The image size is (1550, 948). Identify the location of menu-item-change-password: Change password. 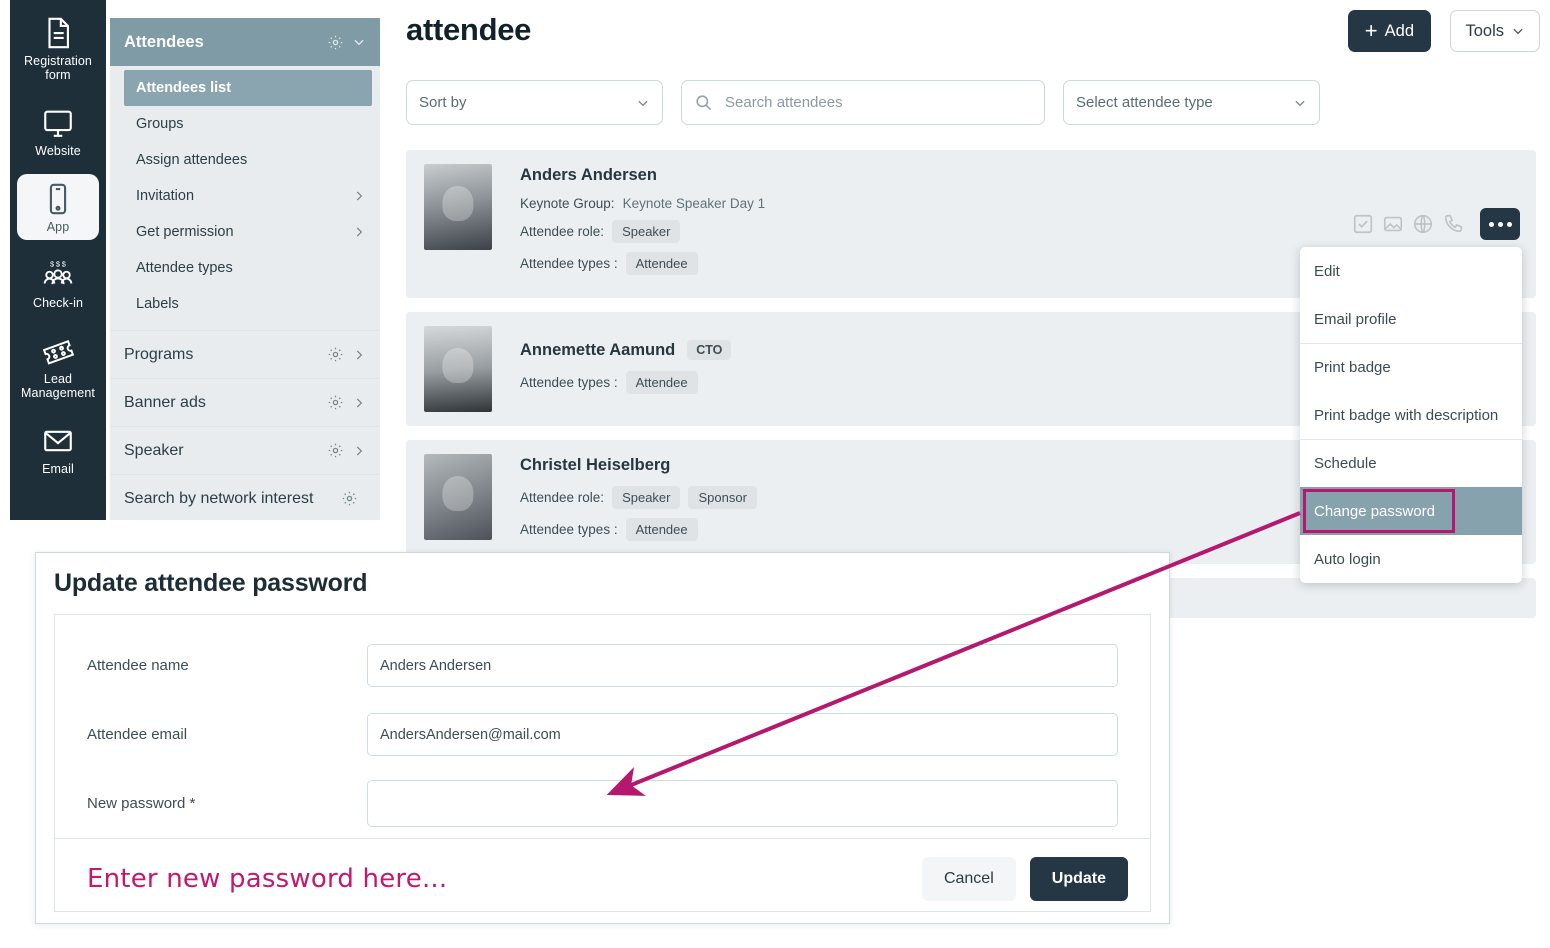
(1411, 511).